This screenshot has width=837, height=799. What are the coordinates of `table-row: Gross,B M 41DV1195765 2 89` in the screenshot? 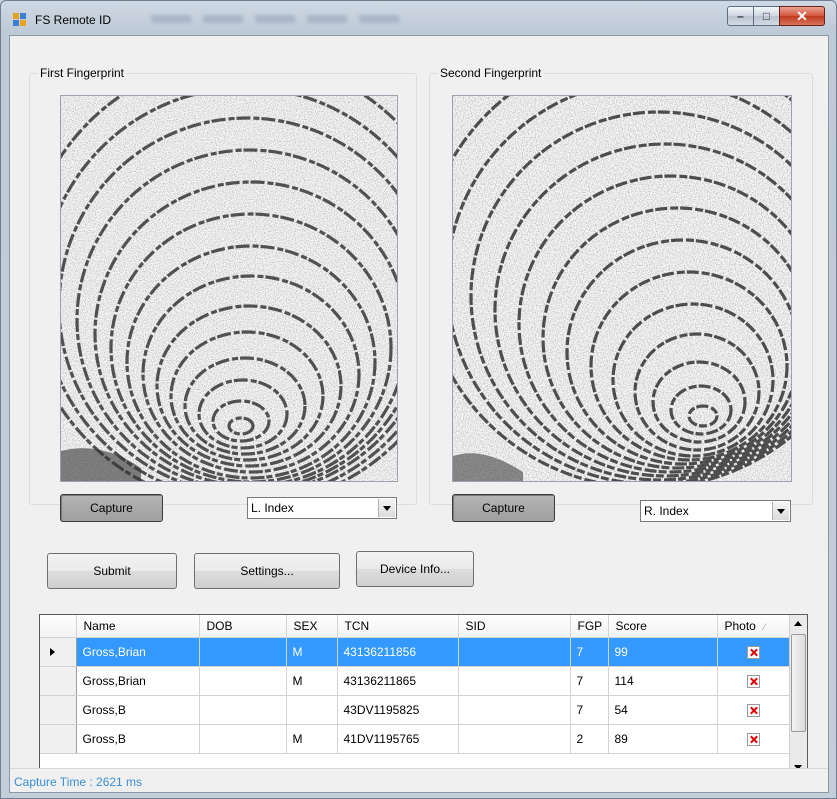 It's located at (415, 739).